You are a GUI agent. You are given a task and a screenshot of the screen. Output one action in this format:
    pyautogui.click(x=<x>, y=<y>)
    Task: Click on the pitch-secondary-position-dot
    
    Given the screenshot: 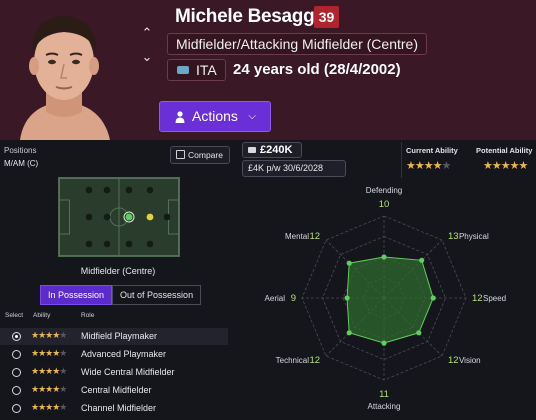 What is the action you would take?
    pyautogui.click(x=150, y=217)
    